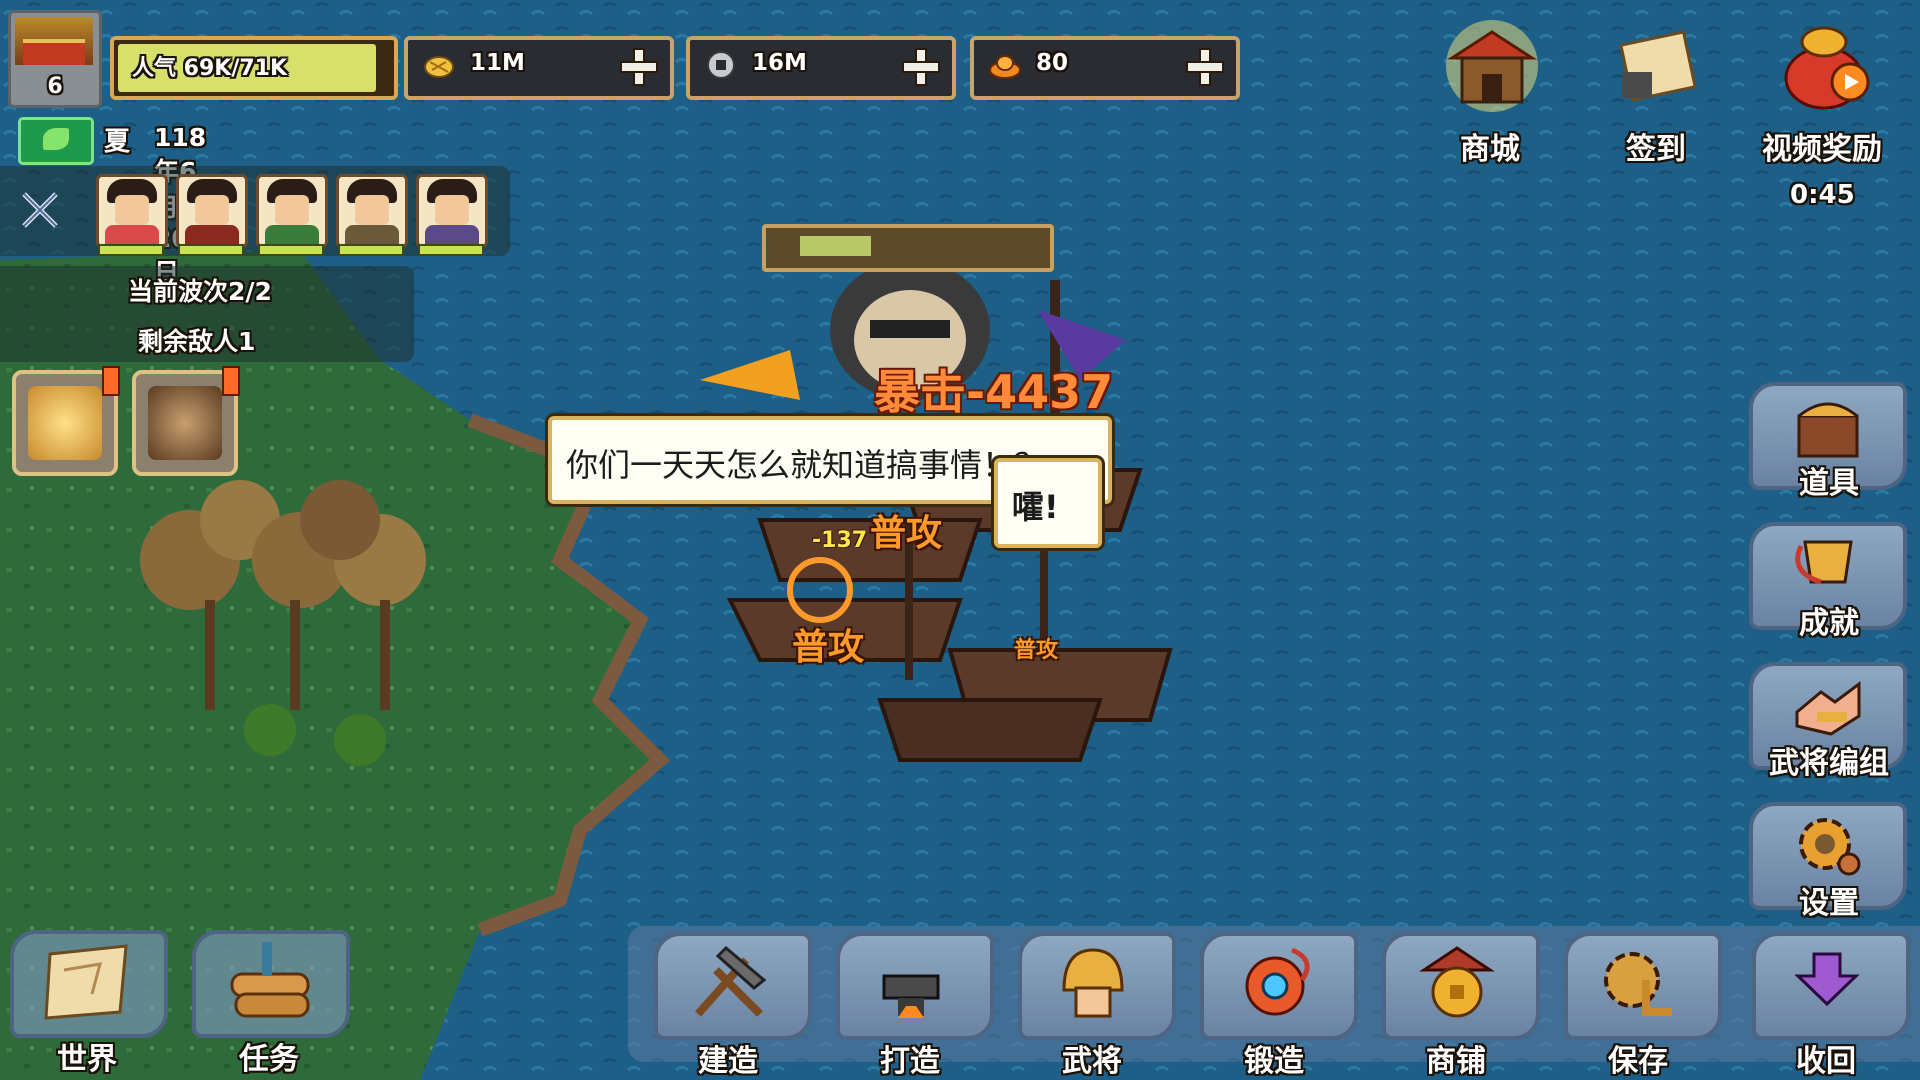 Image resolution: width=1920 pixels, height=1080 pixels. I want to click on generals-button: 武将, so click(1092, 1006).